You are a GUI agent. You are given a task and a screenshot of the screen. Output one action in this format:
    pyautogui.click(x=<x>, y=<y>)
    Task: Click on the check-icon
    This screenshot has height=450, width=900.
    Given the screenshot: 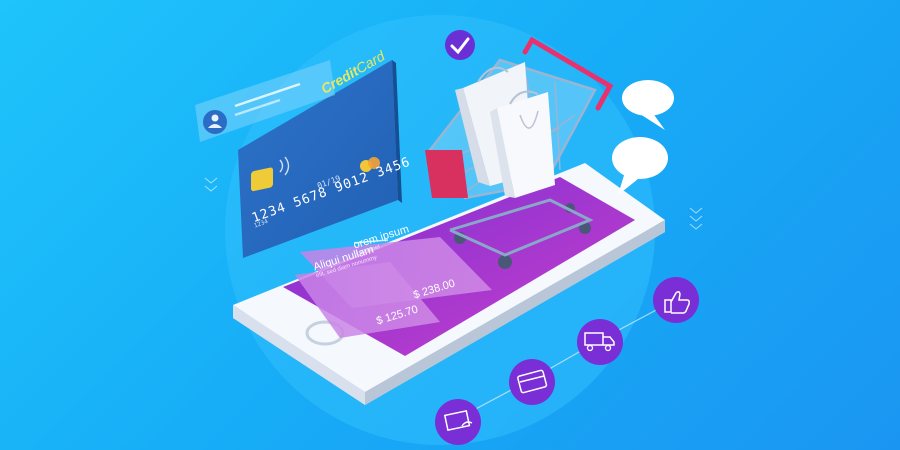 What is the action you would take?
    pyautogui.click(x=460, y=45)
    